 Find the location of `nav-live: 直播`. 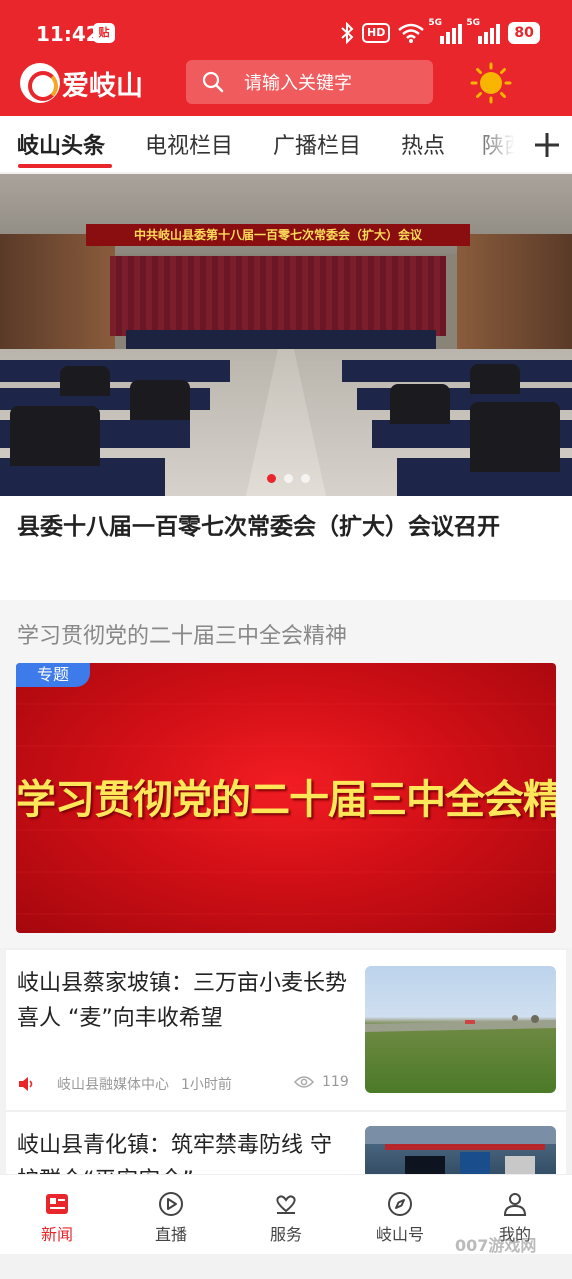

nav-live: 直播 is located at coordinates (171, 1215).